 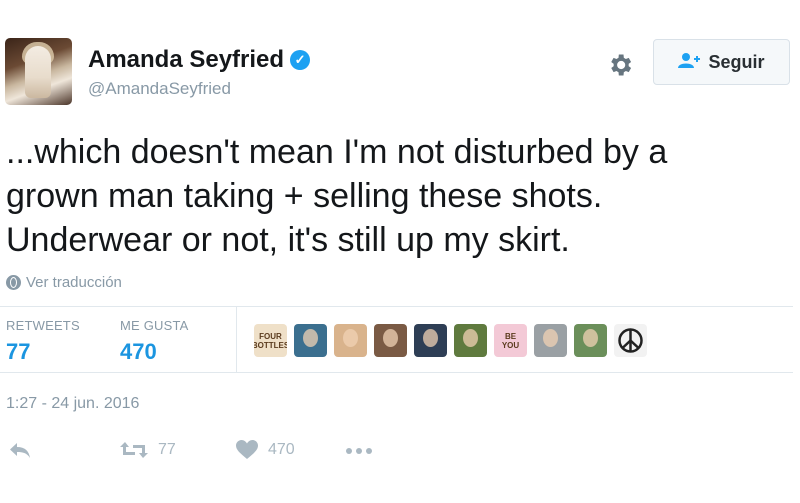 I want to click on more-button, so click(x=359, y=450).